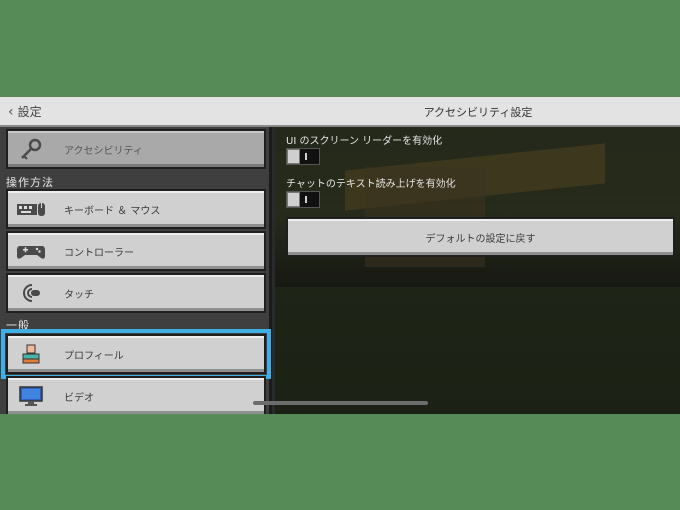 The image size is (680, 510). Describe the element at coordinates (340, 403) in the screenshot. I see `scroll-indicator` at that location.